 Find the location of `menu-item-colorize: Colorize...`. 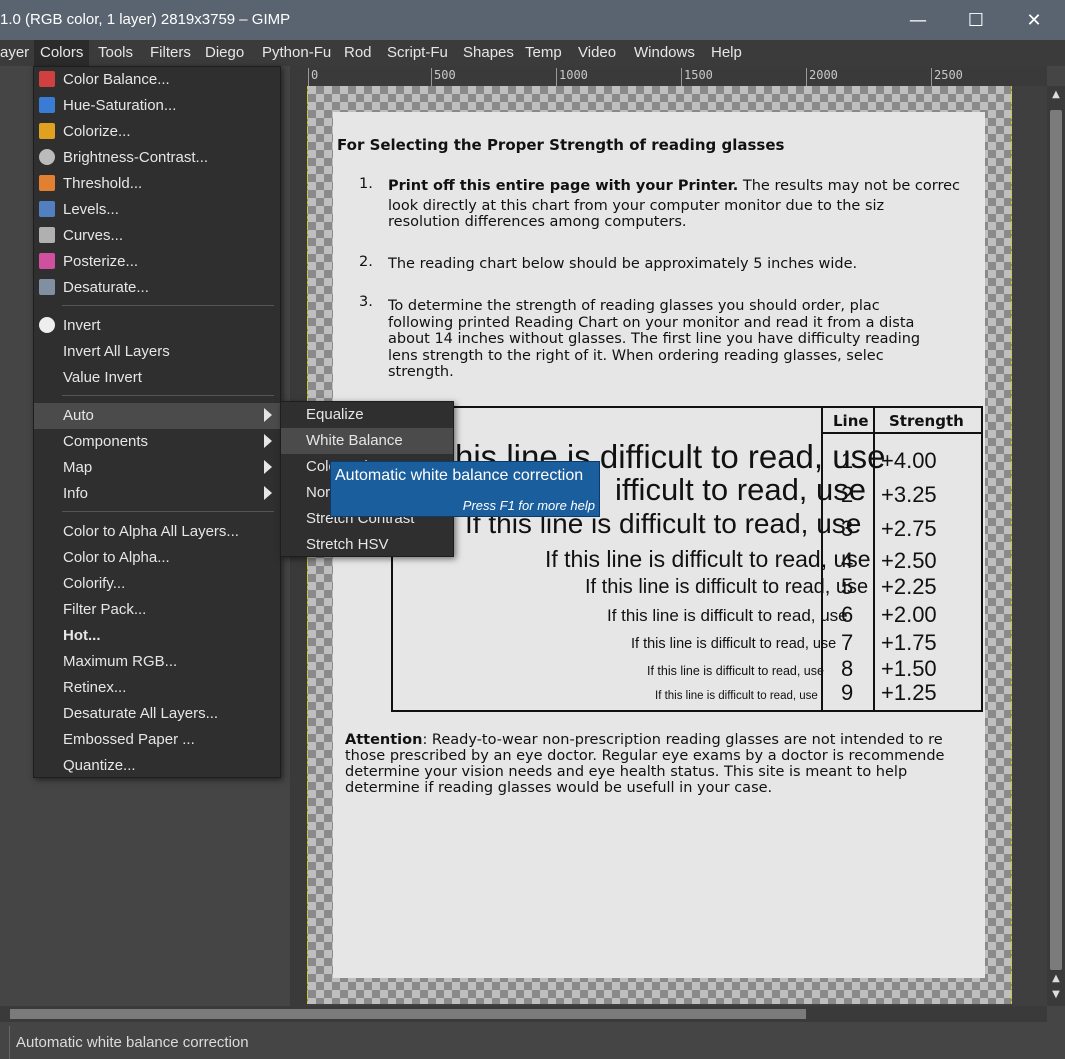

menu-item-colorize: Colorize... is located at coordinates (157, 132).